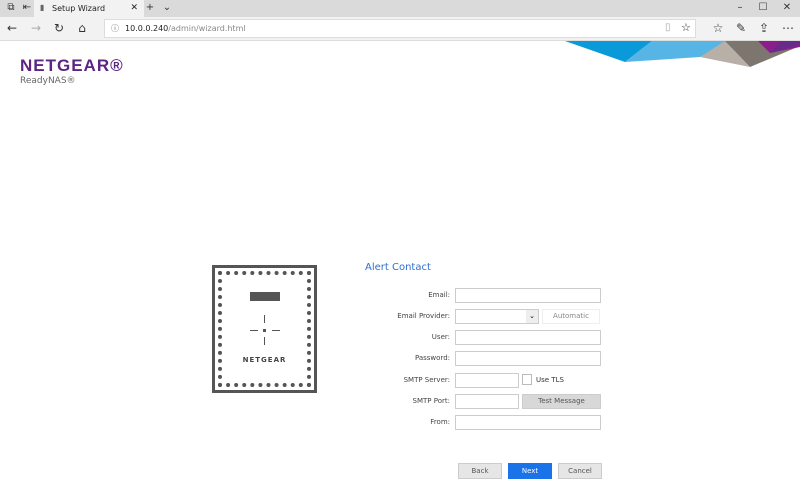  I want to click on device-display, so click(265, 296).